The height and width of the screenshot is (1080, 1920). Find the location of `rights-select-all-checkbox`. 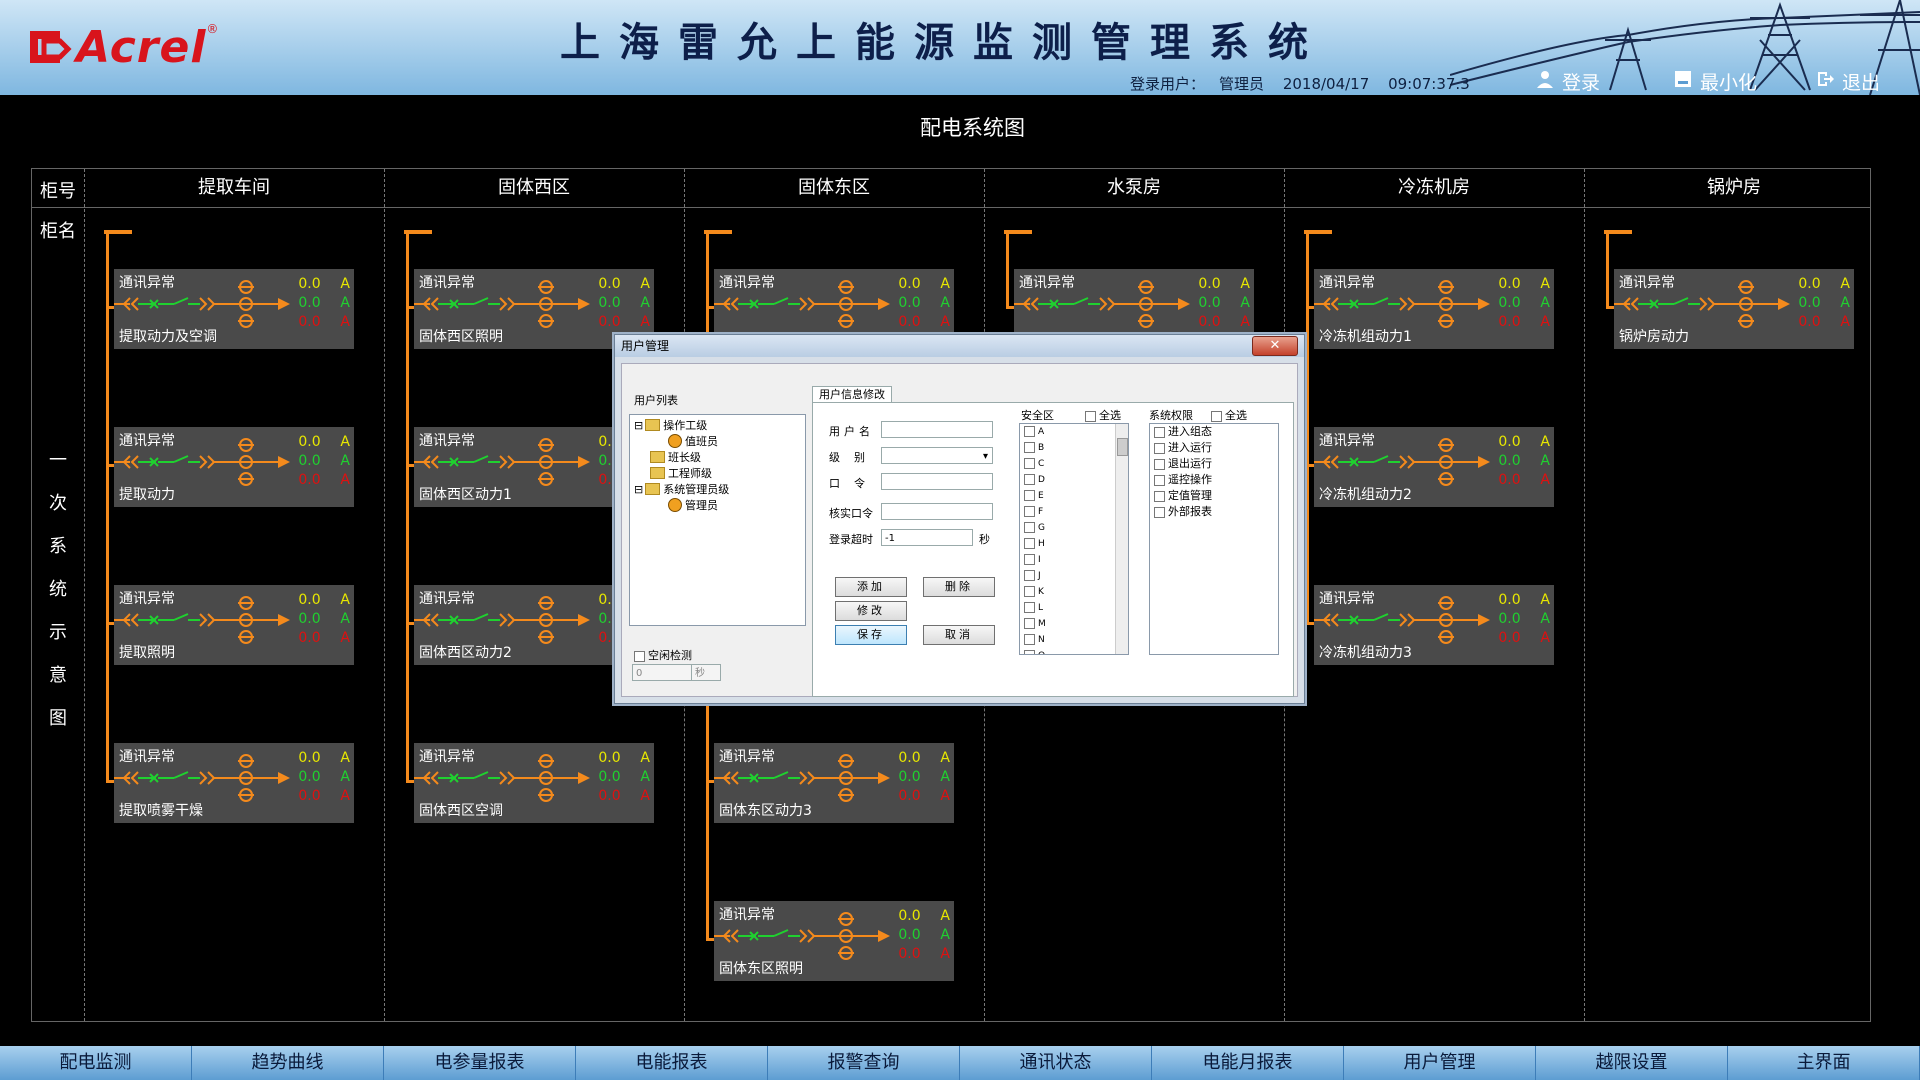

rights-select-all-checkbox is located at coordinates (1216, 416).